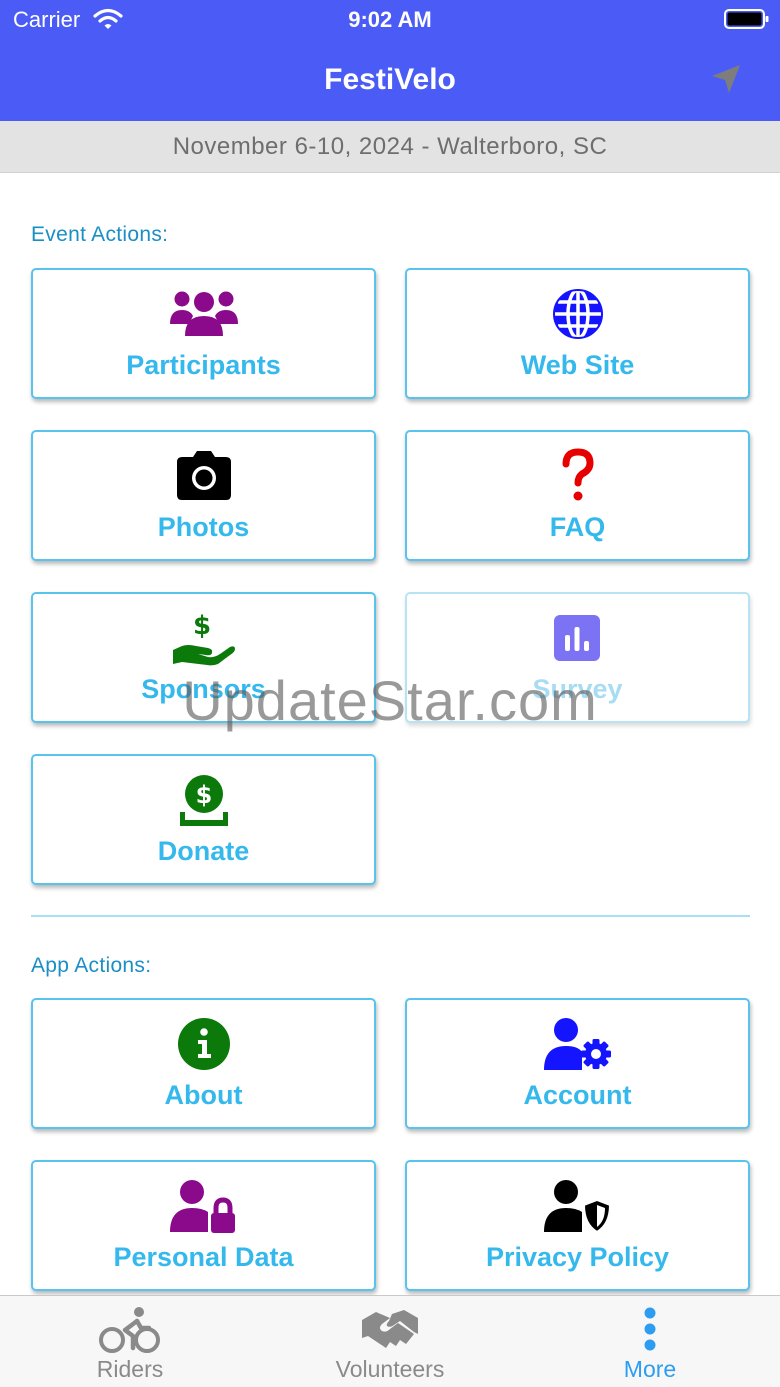  I want to click on tab-more: More, so click(650, 1341).